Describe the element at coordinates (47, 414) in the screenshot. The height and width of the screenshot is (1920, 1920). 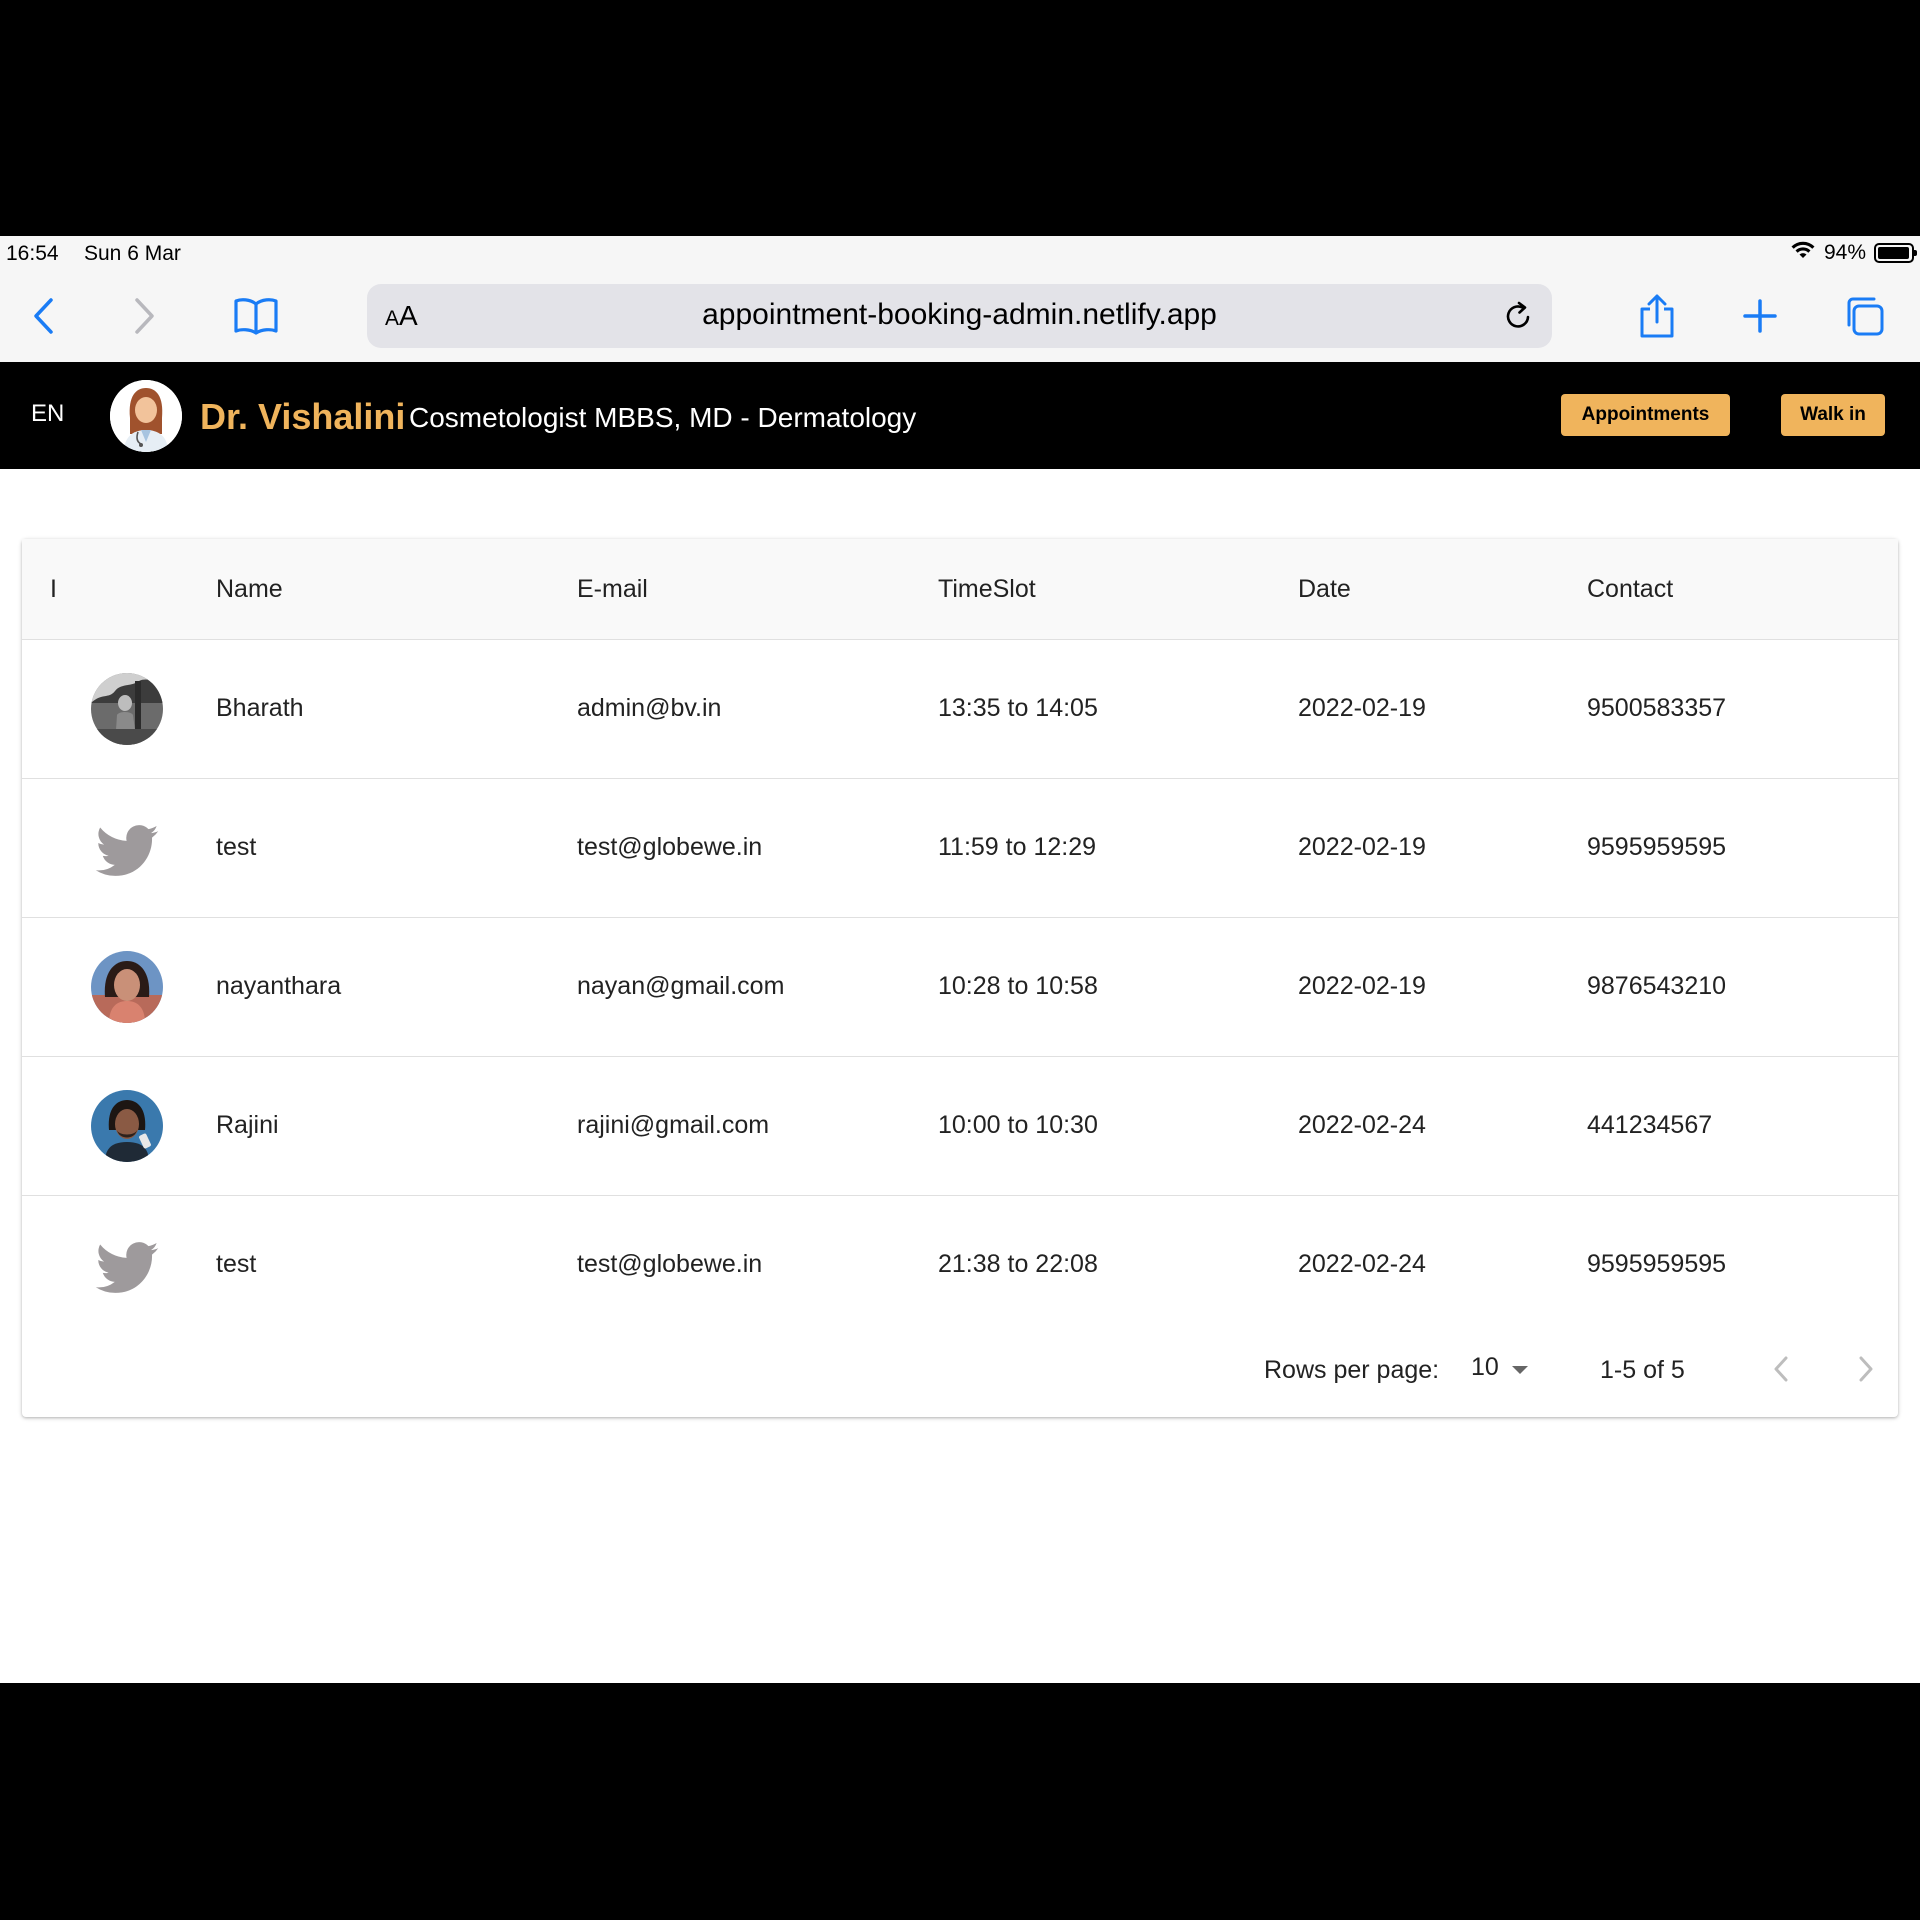
I see `language-selector: EN` at that location.